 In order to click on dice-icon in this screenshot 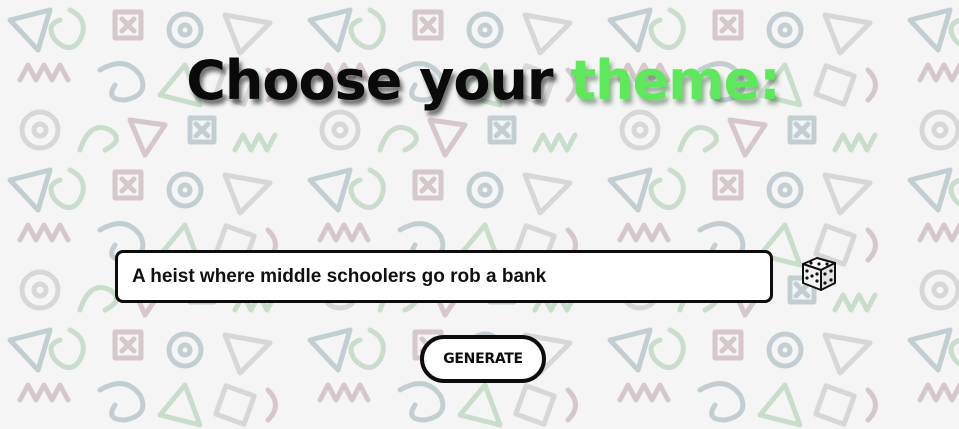, I will do `click(819, 274)`.